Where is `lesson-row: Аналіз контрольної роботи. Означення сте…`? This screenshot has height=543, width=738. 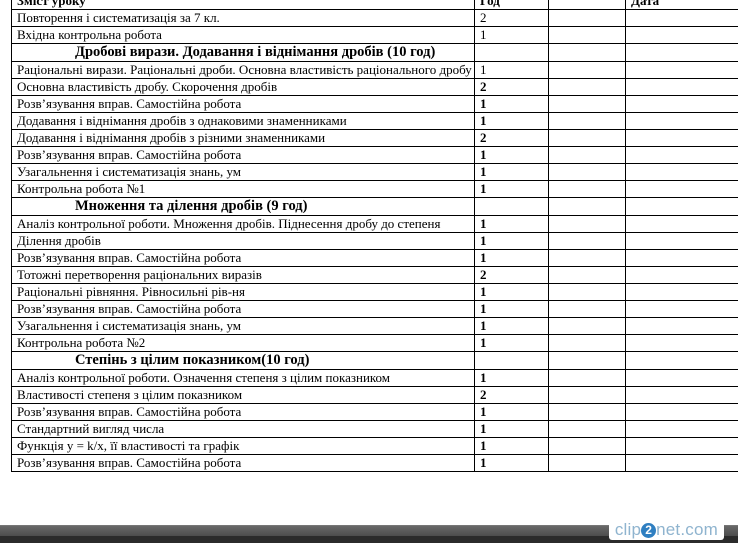
lesson-row: Аналіз контрольної роботи. Означення сте… is located at coordinates (374, 378).